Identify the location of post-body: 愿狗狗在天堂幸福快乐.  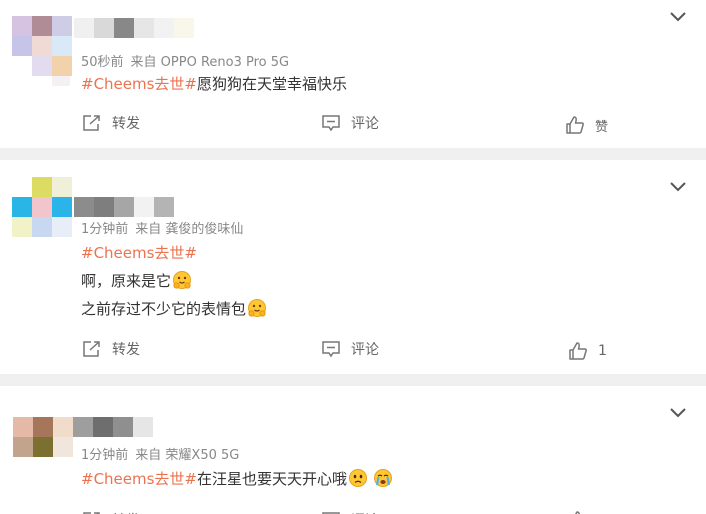
(272, 84).